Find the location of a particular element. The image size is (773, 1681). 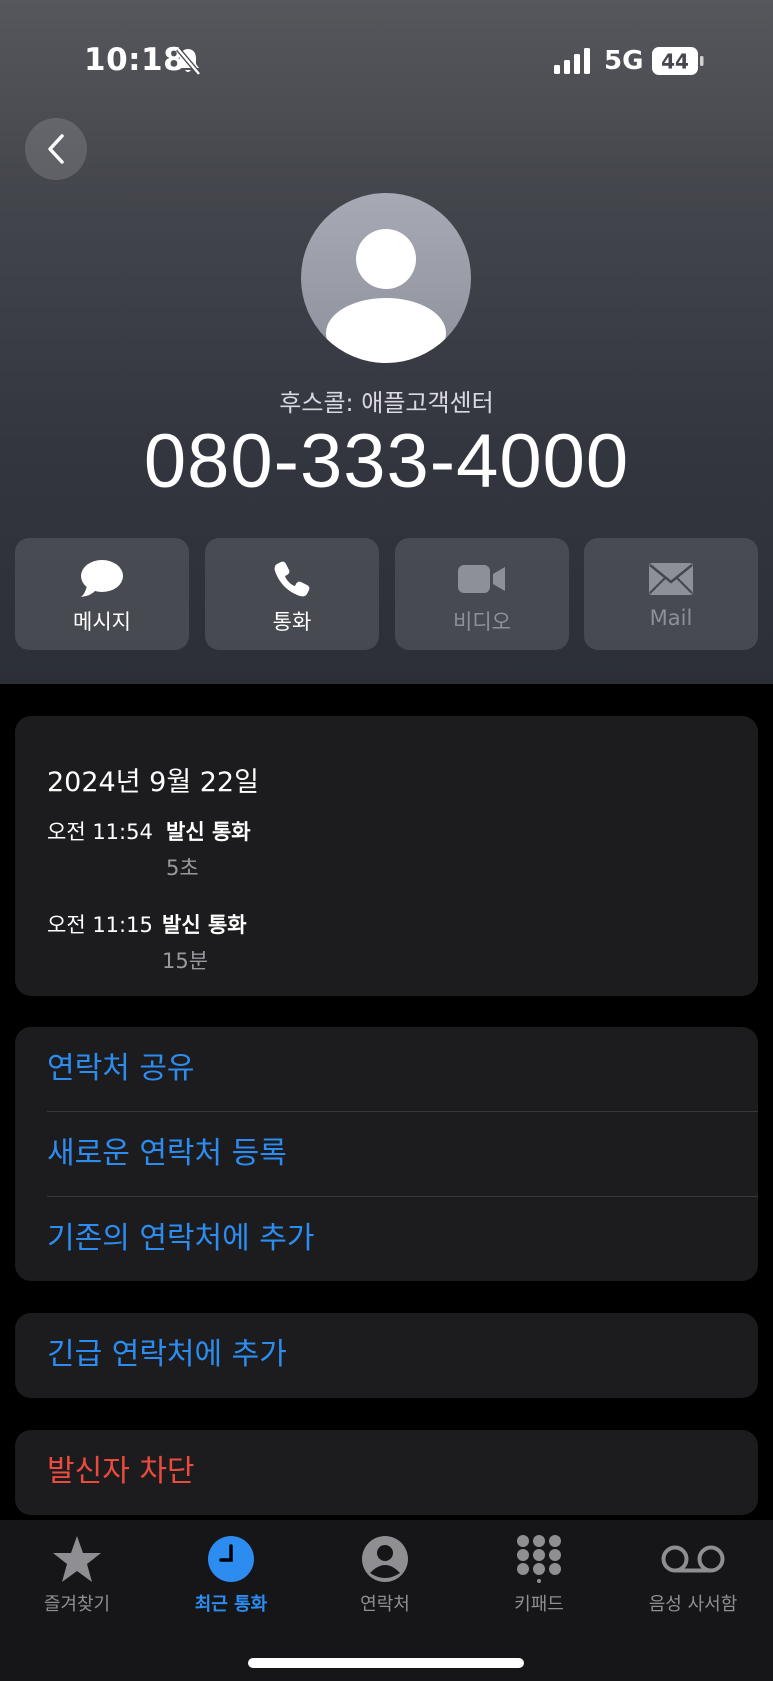

tab-recents: 최근 통화 is located at coordinates (231, 1580).